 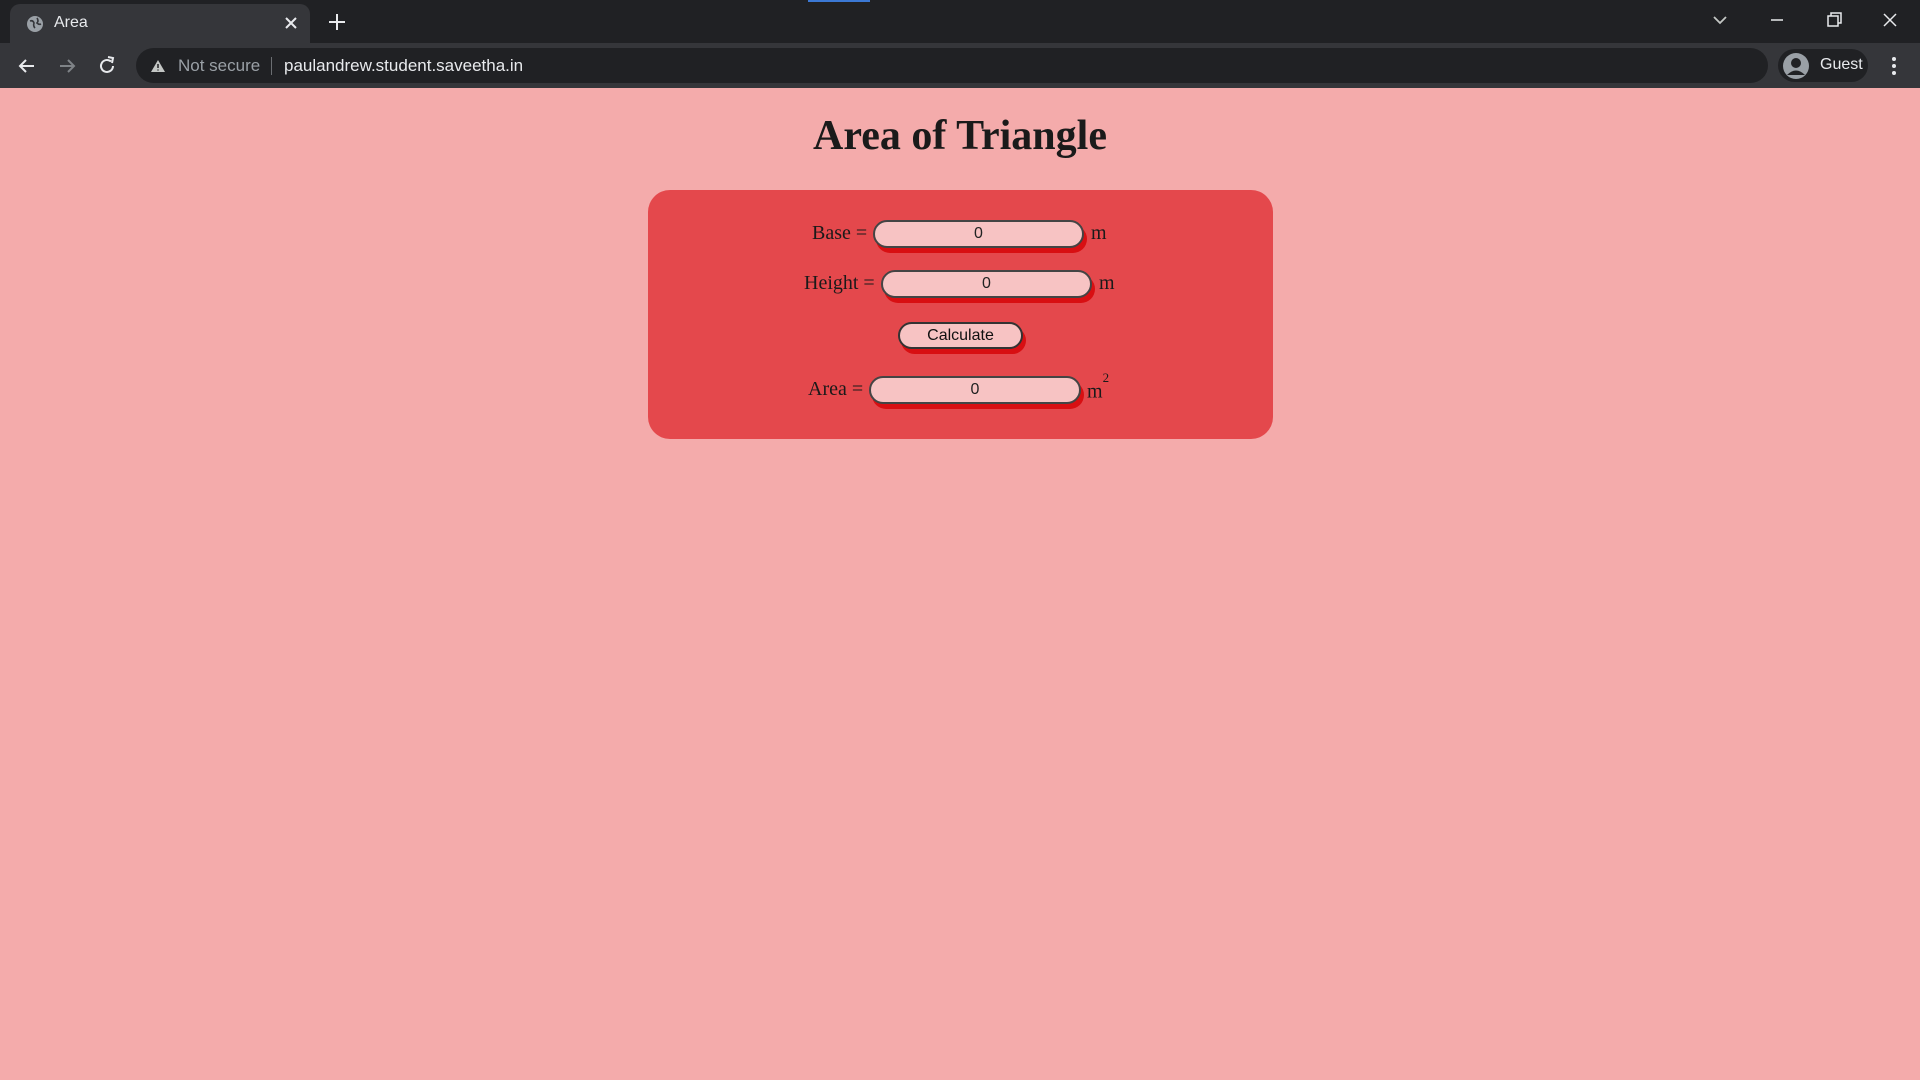 I want to click on browser-tab: Area, so click(x=160, y=23).